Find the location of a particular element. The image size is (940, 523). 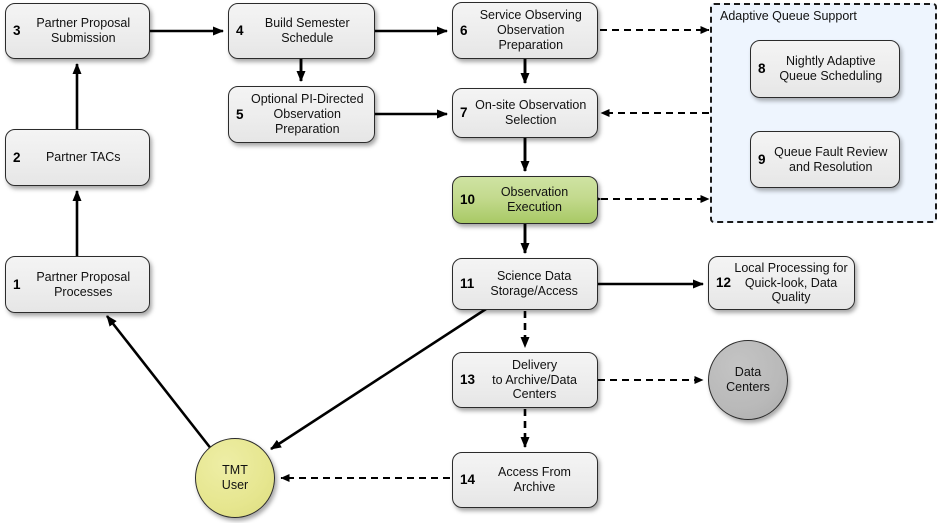

node-2-partner-tacs: 2 Partner TACs is located at coordinates (77, 157).